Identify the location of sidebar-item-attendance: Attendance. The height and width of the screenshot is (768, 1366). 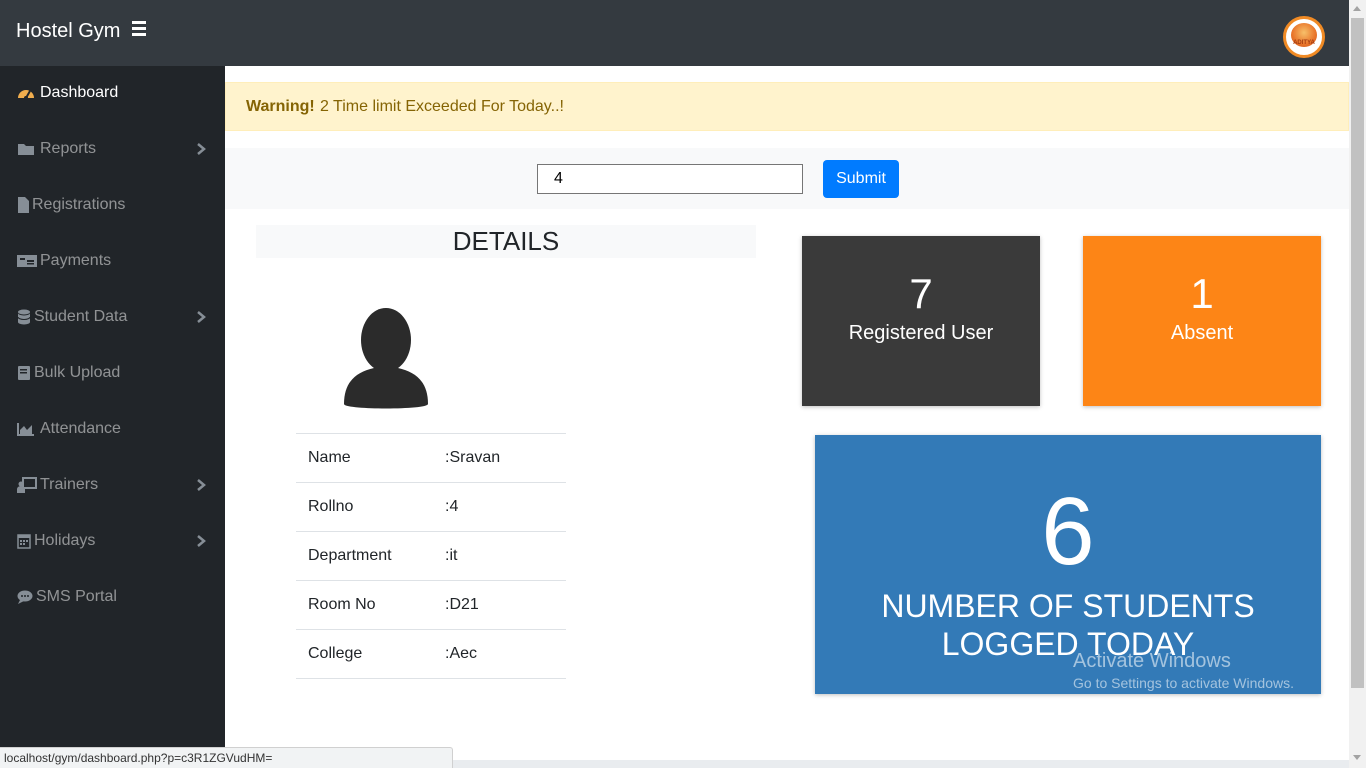
(112, 430).